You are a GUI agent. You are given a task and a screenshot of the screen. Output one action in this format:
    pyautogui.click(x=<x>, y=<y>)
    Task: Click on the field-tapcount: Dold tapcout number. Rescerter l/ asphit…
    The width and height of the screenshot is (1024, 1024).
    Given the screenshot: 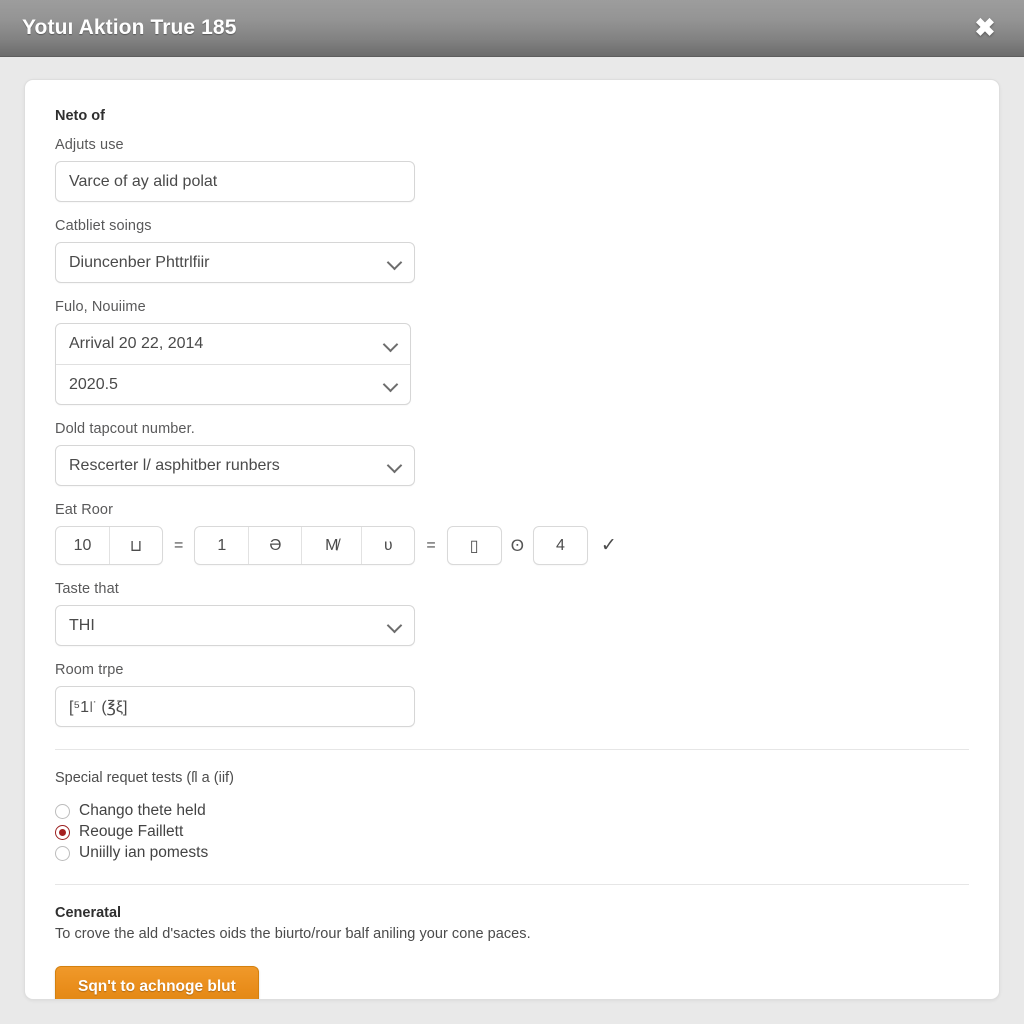 What is the action you would take?
    pyautogui.click(x=512, y=453)
    